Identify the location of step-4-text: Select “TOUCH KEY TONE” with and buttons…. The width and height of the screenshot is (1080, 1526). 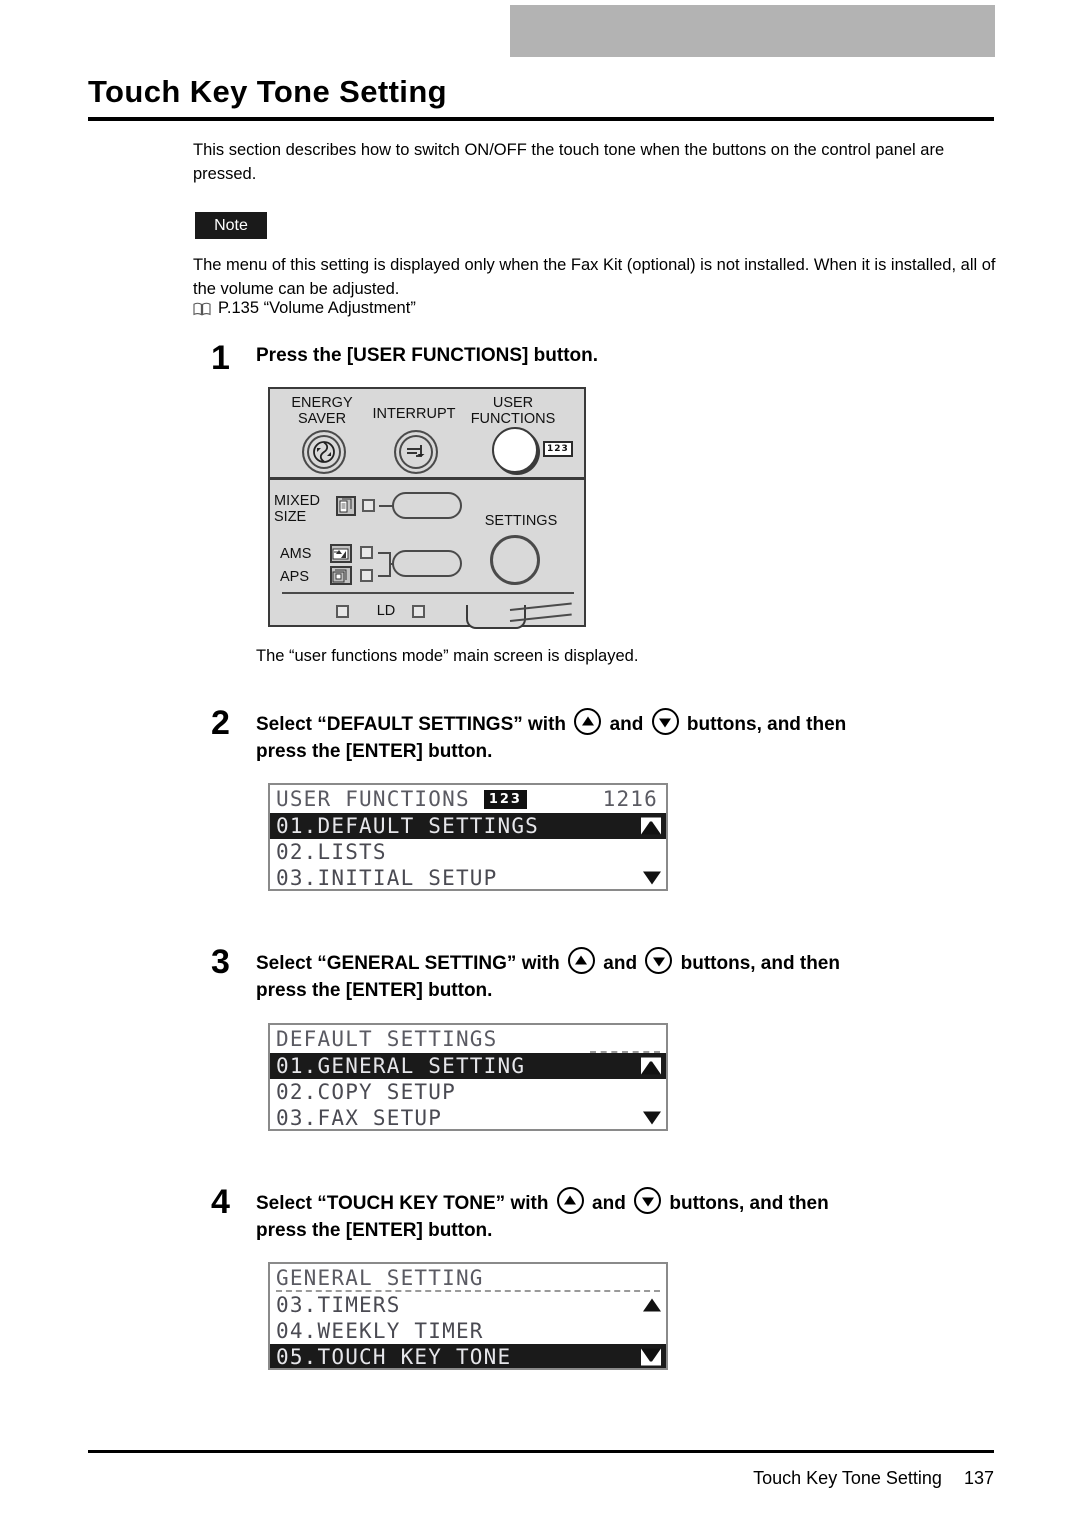
(626, 1215).